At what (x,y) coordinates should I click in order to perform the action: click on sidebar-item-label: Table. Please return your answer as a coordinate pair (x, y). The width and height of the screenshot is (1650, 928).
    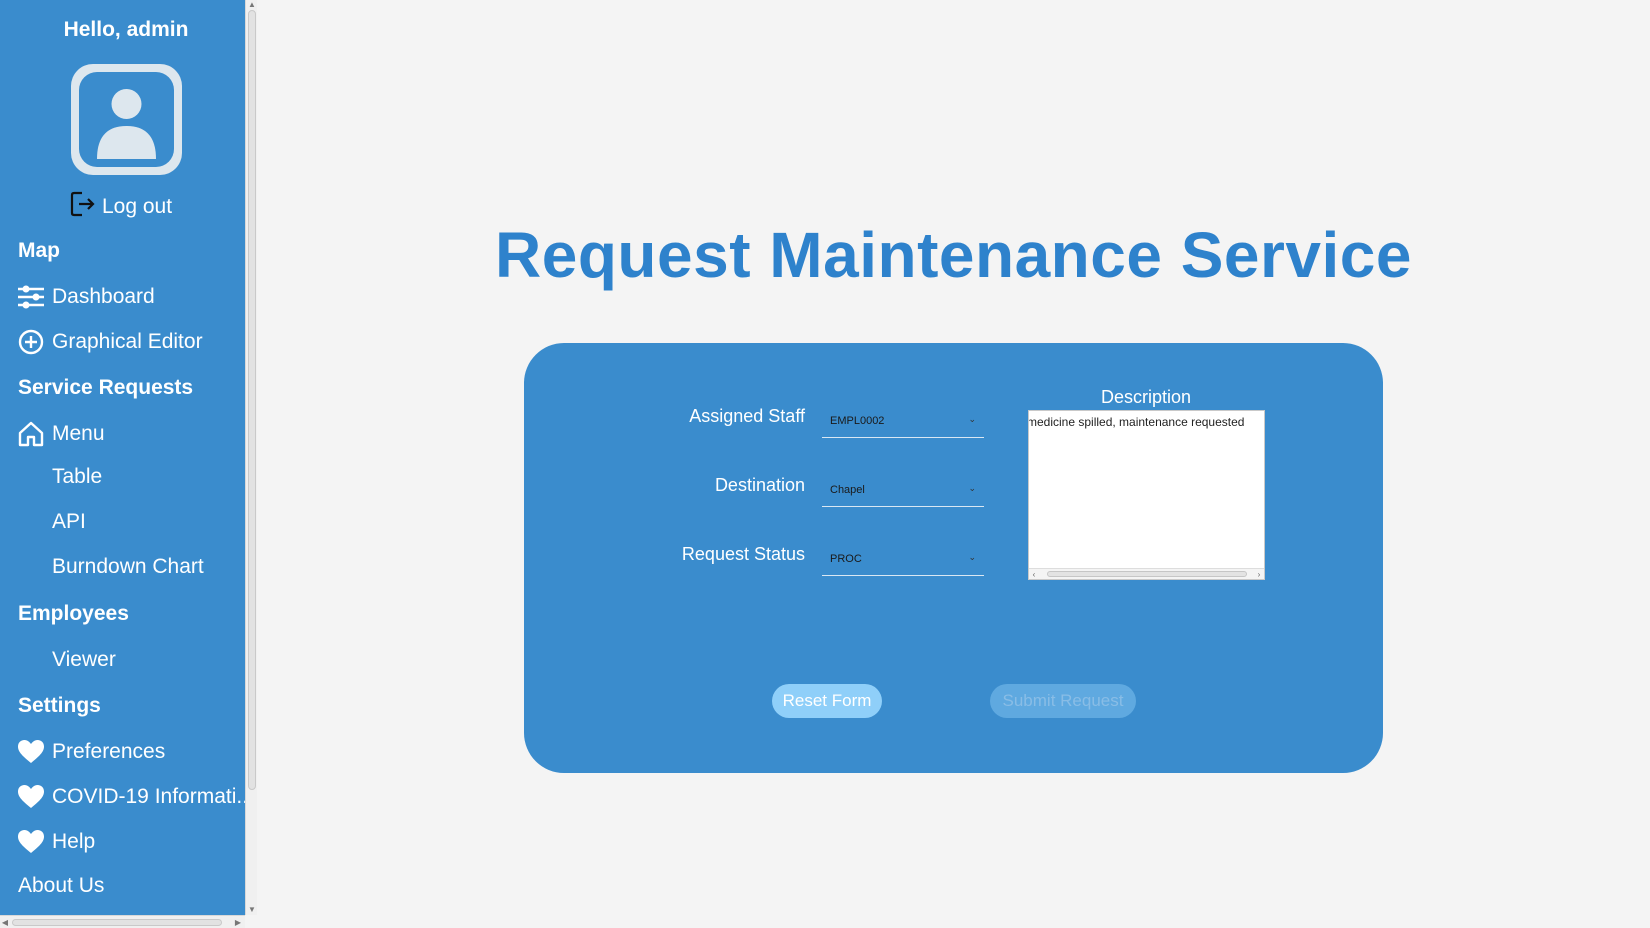
    Looking at the image, I should click on (77, 476).